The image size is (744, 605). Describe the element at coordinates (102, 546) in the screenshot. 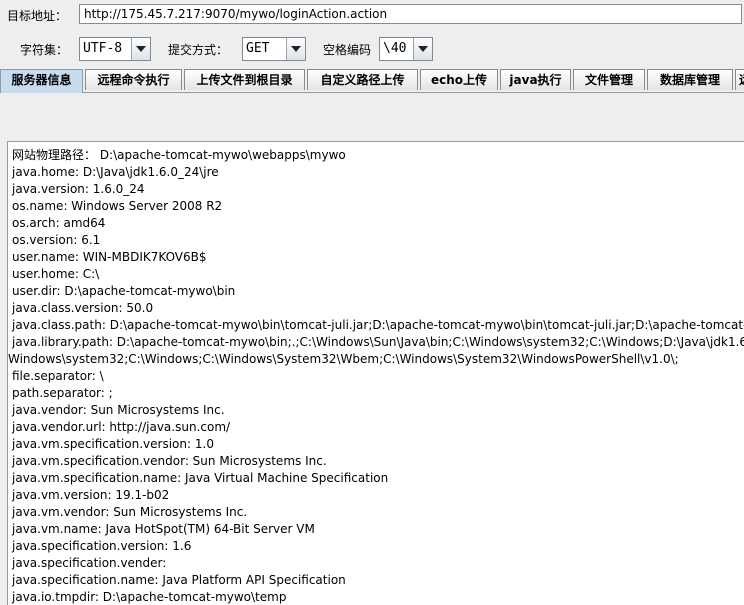

I see `info-line: java.specification.version: 1.6` at that location.